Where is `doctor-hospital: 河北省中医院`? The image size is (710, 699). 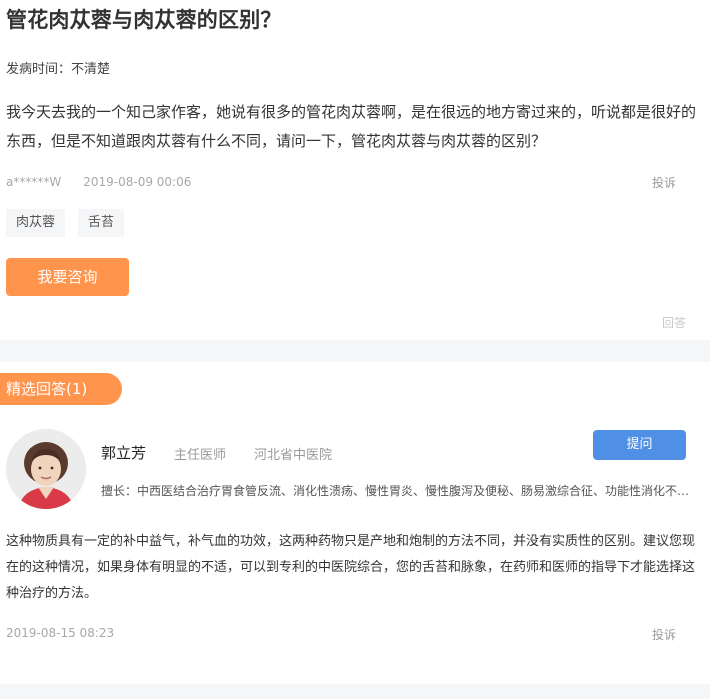
doctor-hospital: 河北省中医院 is located at coordinates (293, 455).